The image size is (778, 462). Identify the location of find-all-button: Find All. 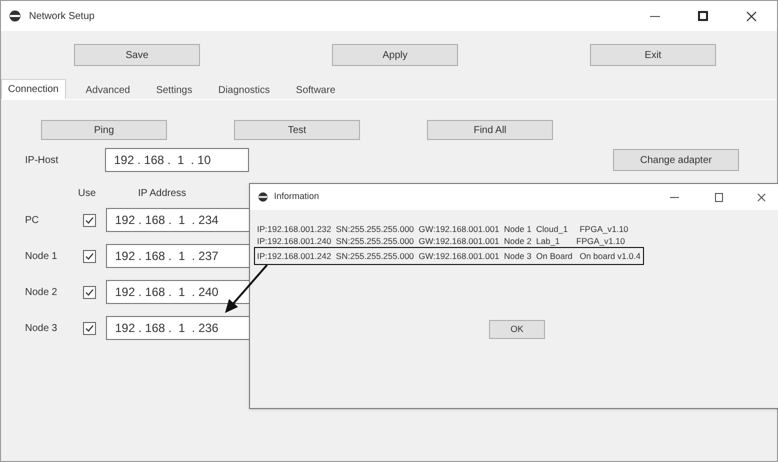
(490, 130).